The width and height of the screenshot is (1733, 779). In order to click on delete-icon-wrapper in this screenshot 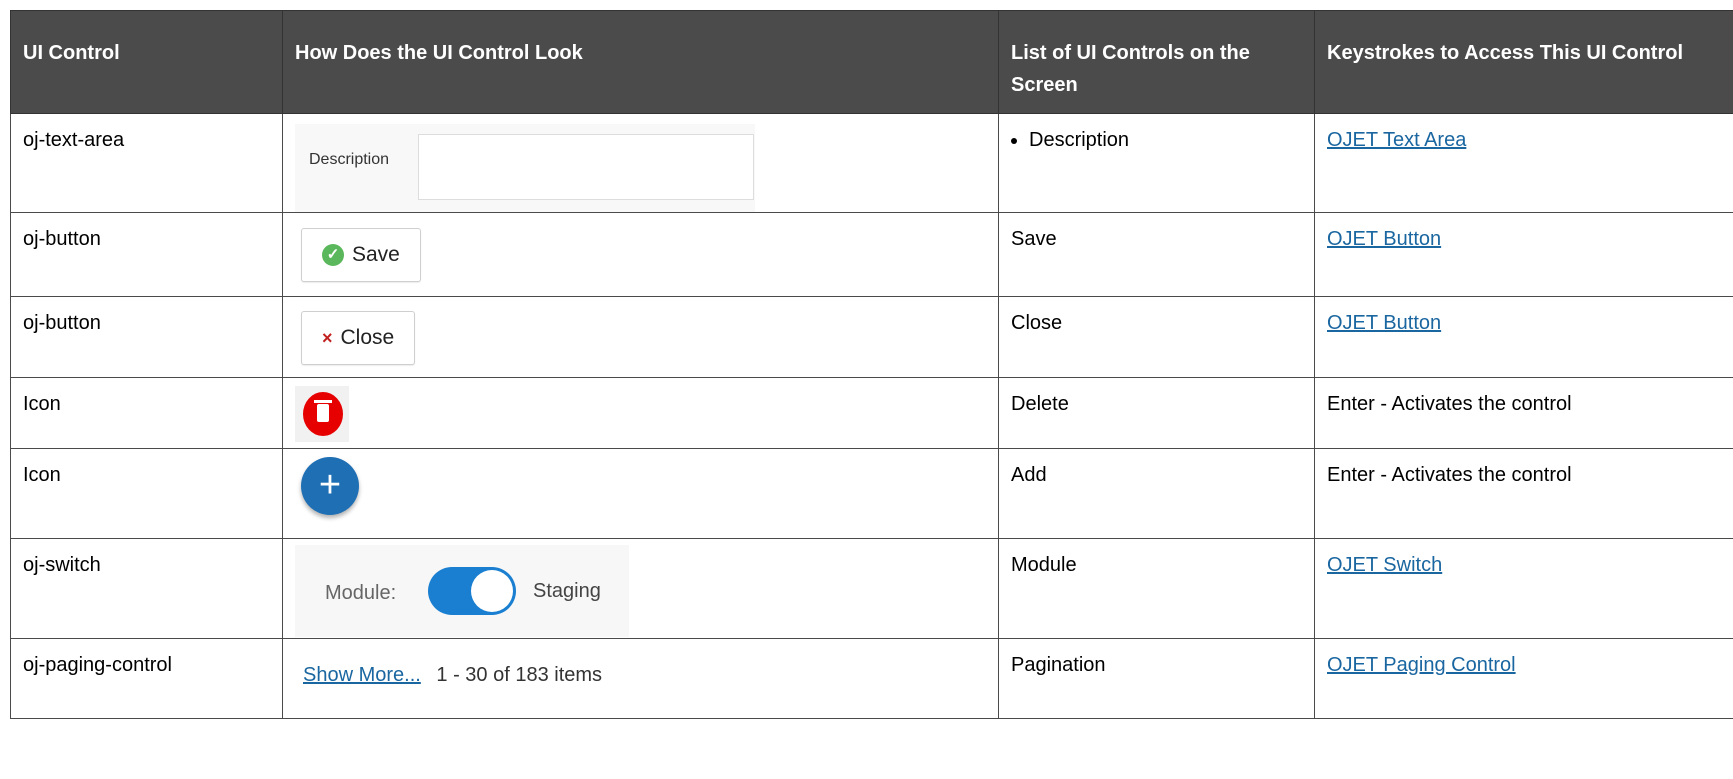, I will do `click(322, 414)`.